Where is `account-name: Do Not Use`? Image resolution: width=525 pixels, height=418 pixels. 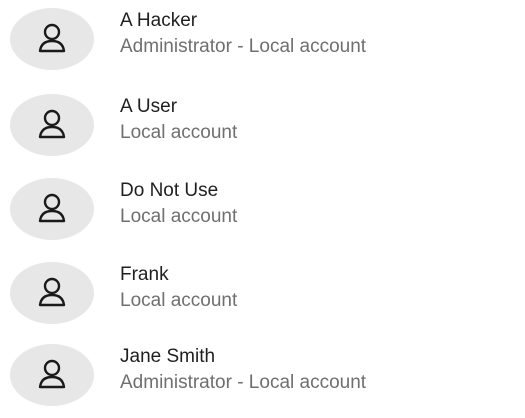
account-name: Do Not Use is located at coordinates (169, 190).